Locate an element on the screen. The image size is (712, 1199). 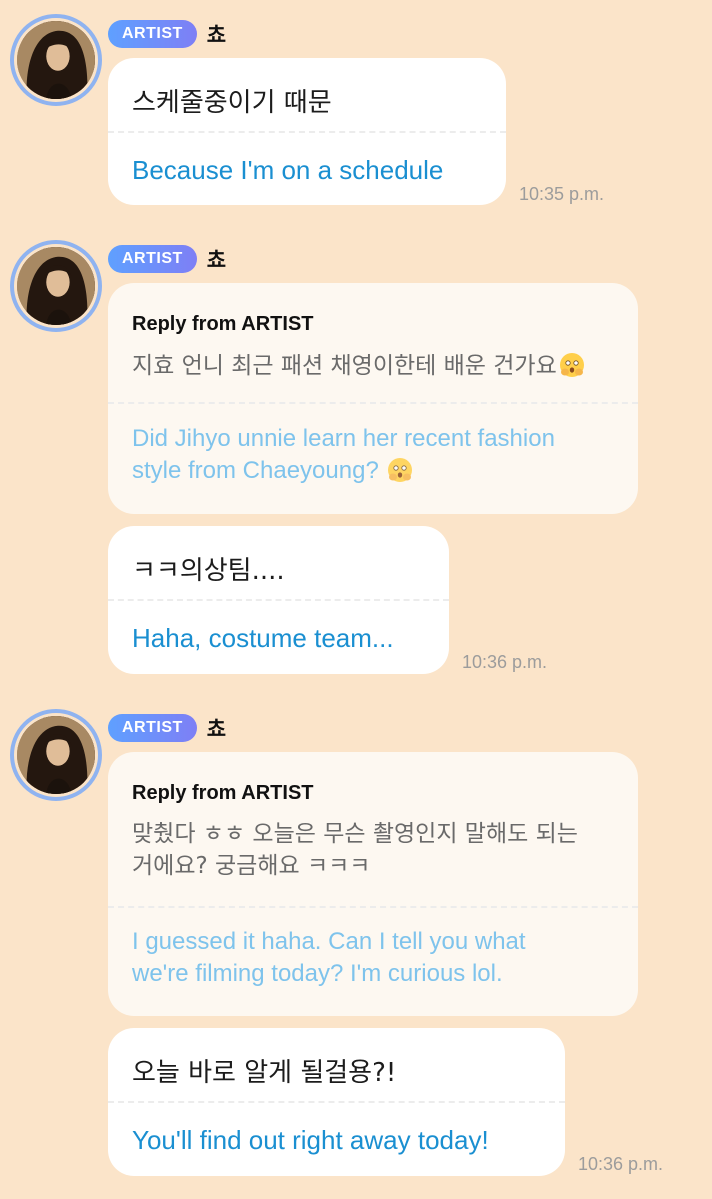
message-timestamp: 10:35 p.m. is located at coordinates (562, 194).